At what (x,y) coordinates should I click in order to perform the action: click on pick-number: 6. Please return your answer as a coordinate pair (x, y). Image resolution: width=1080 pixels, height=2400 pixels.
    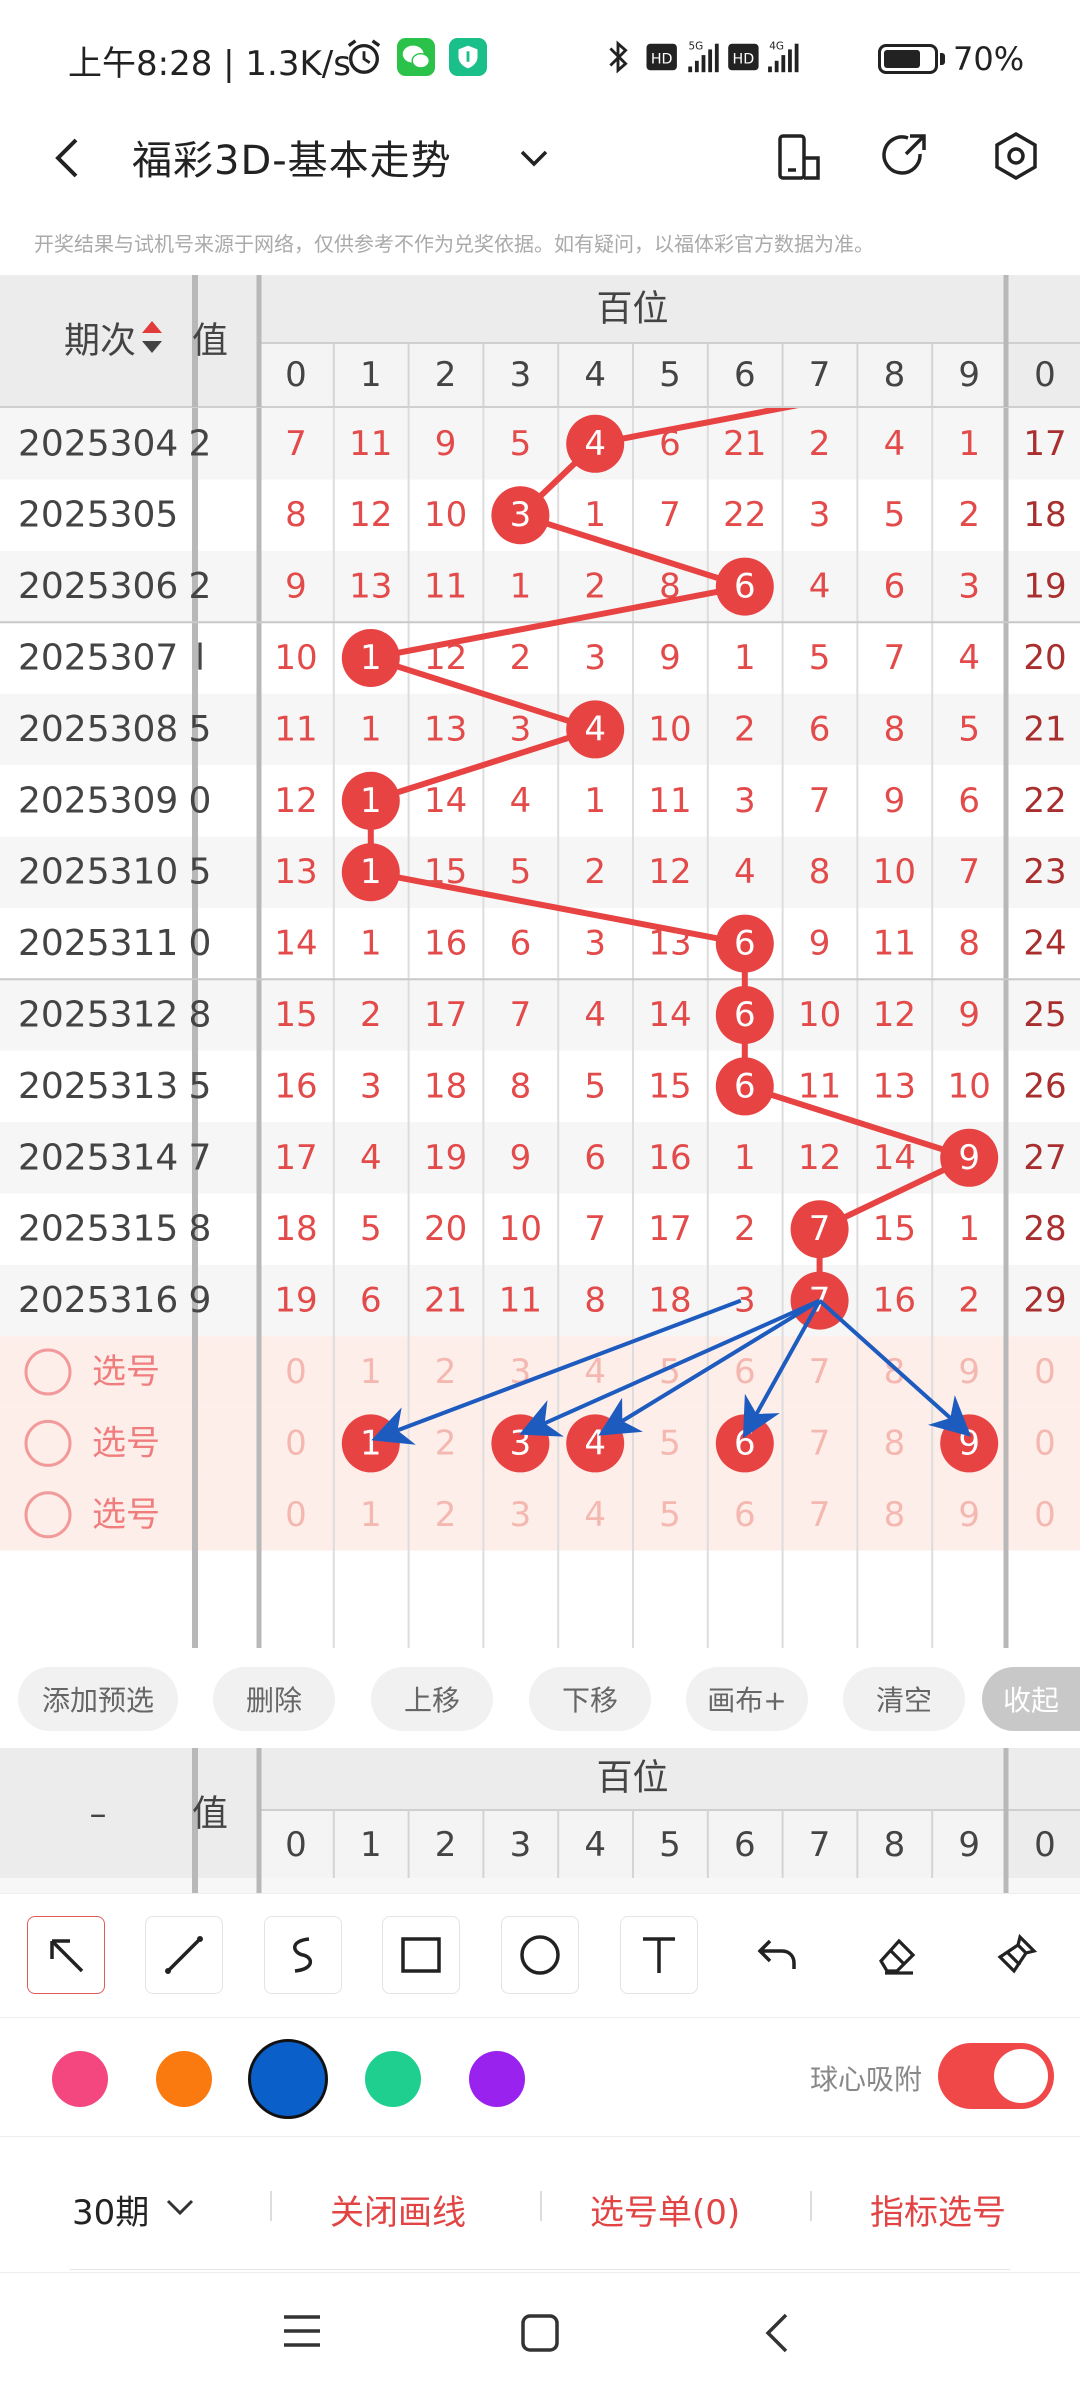
    Looking at the image, I should click on (745, 1443).